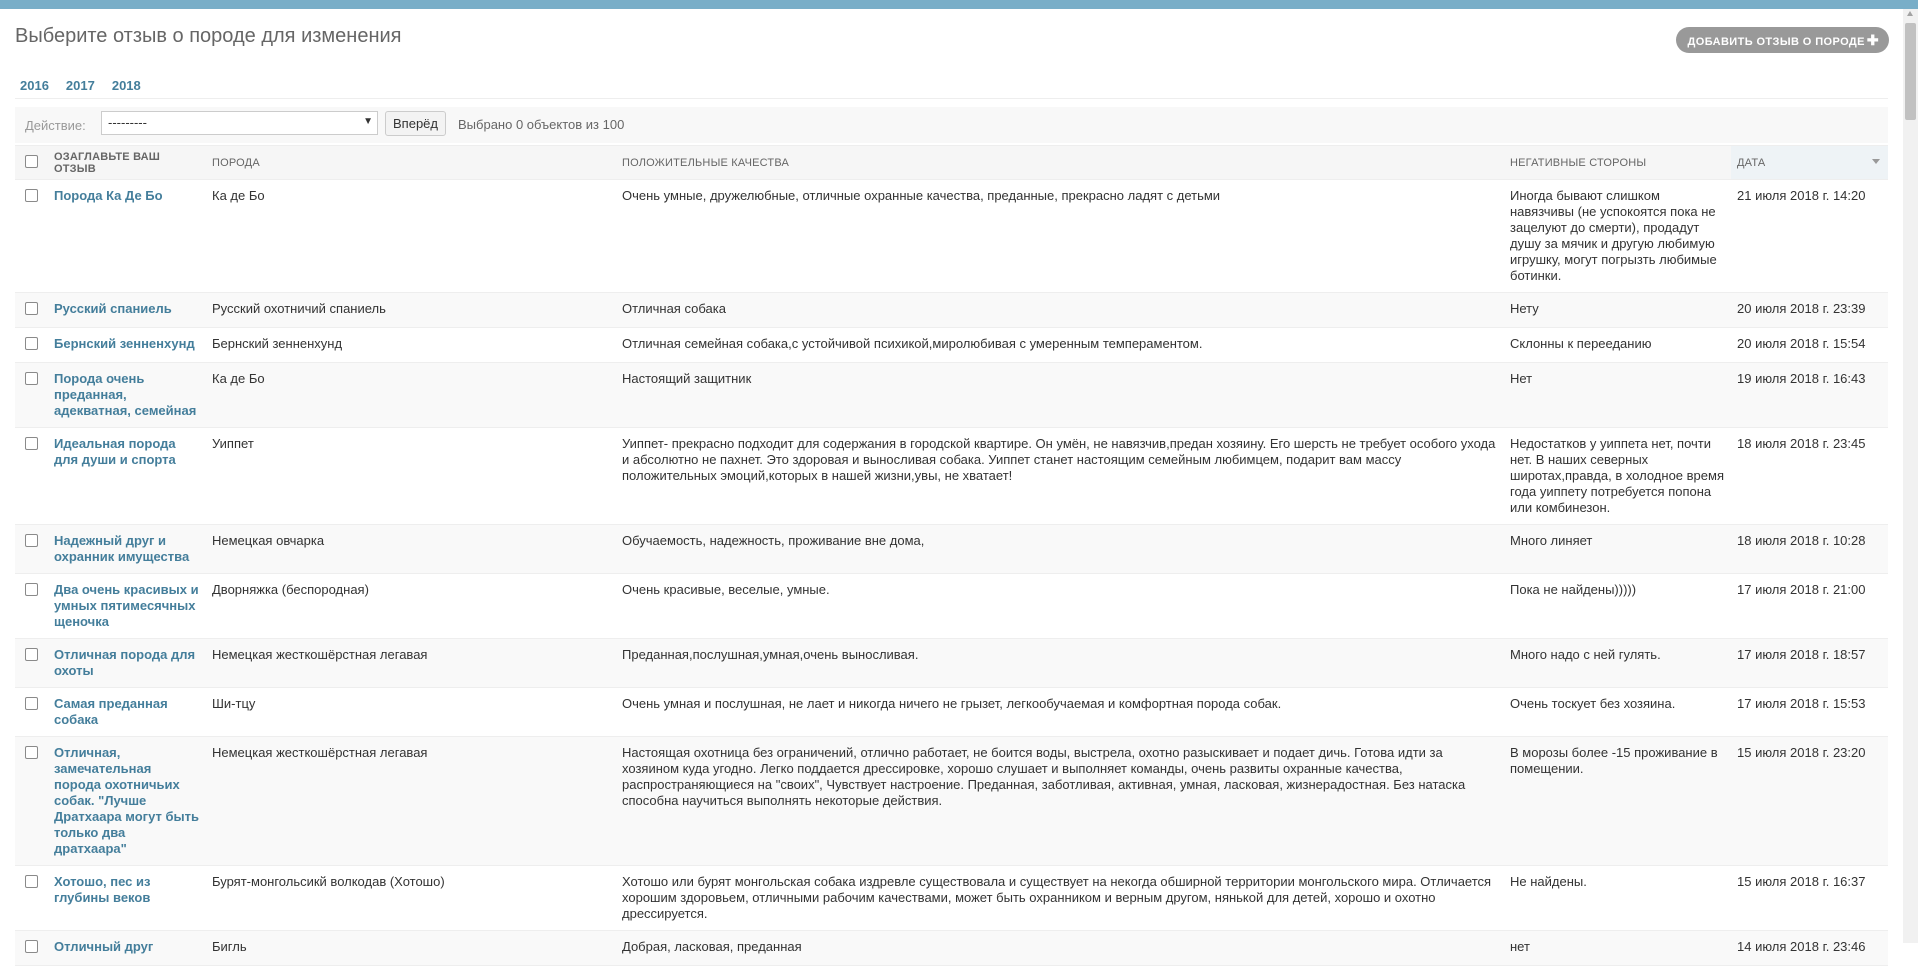  I want to click on page-title: Выберите отзыв о породе для изменения, so click(208, 36).